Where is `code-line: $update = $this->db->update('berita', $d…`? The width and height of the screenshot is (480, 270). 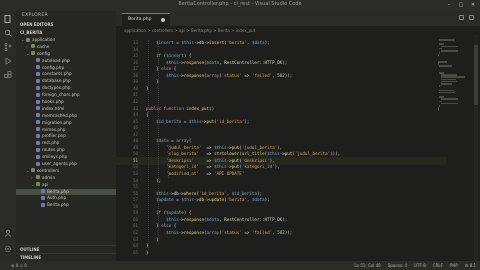
code-line: $update = $this->db->update('berita', $d… is located at coordinates (208, 199).